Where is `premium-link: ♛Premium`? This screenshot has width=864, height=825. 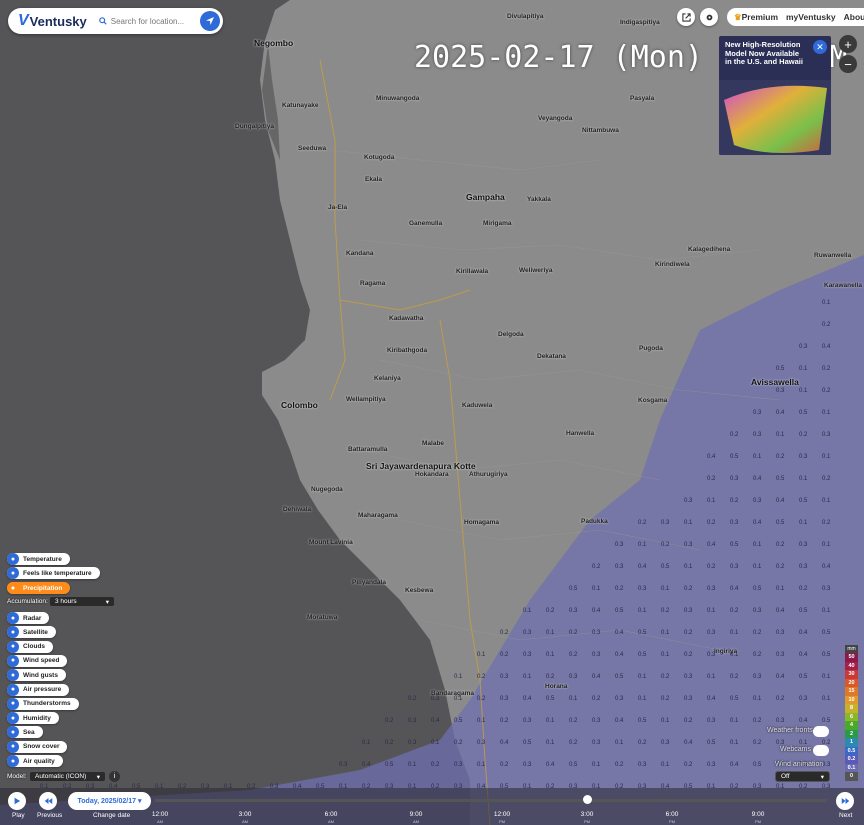 premium-link: ♛Premium is located at coordinates (756, 17).